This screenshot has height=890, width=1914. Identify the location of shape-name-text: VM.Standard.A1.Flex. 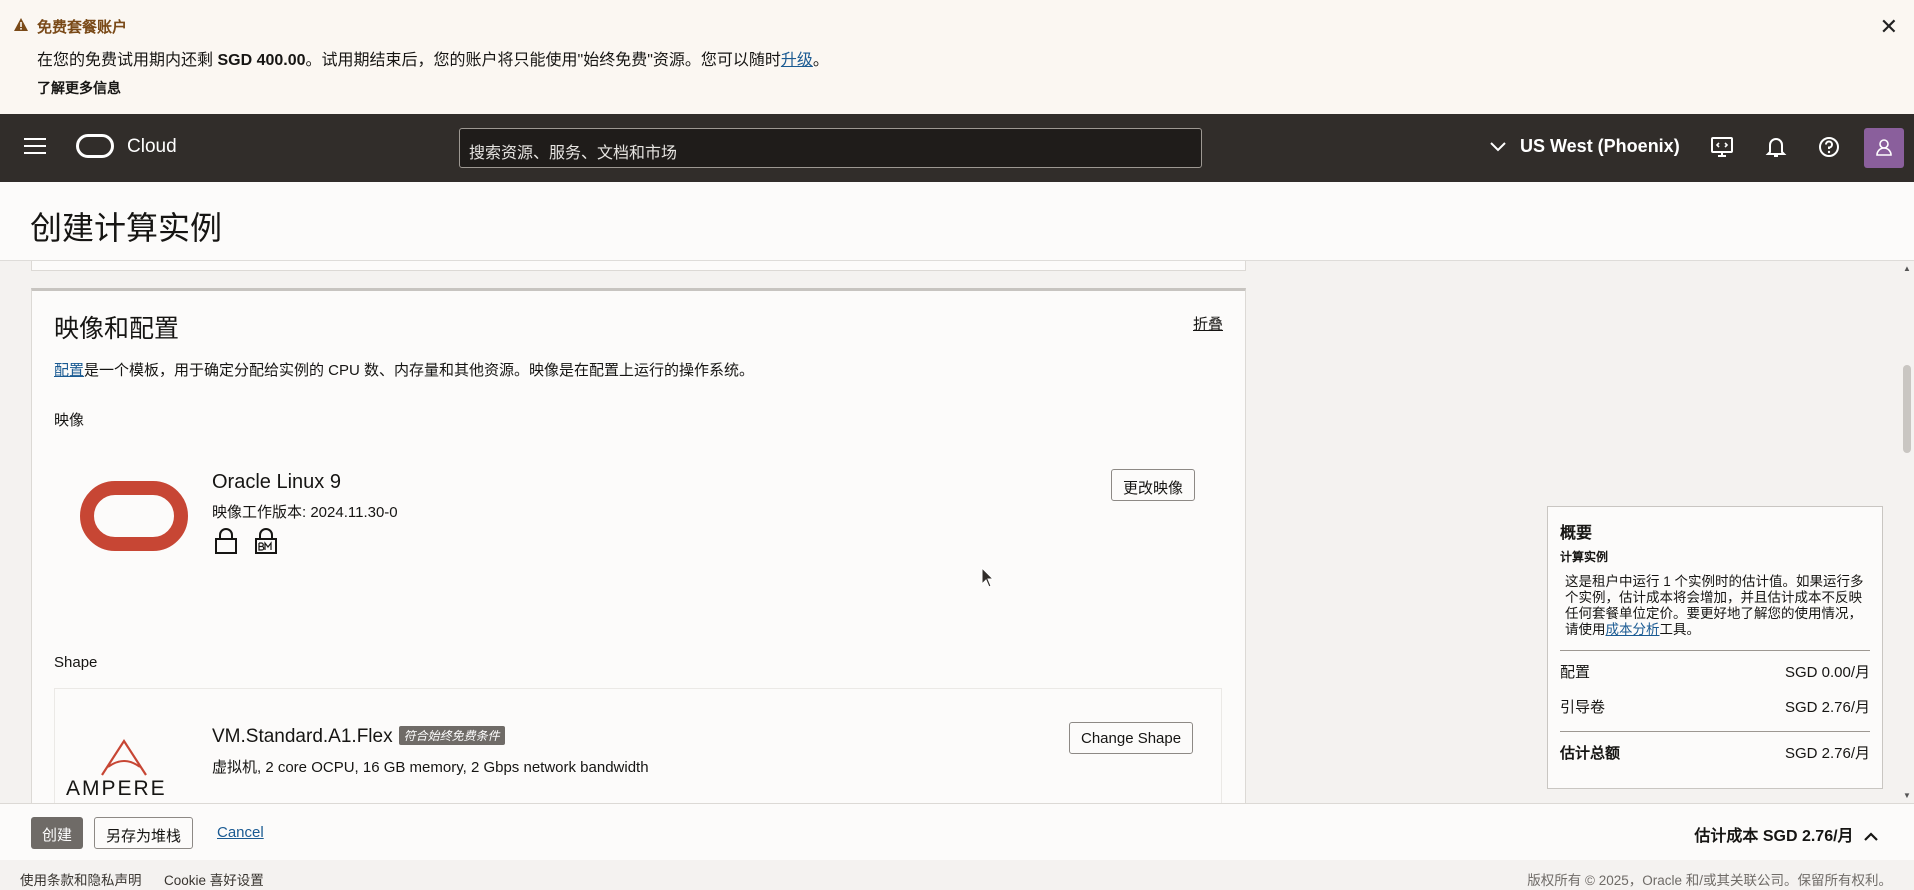
(302, 736).